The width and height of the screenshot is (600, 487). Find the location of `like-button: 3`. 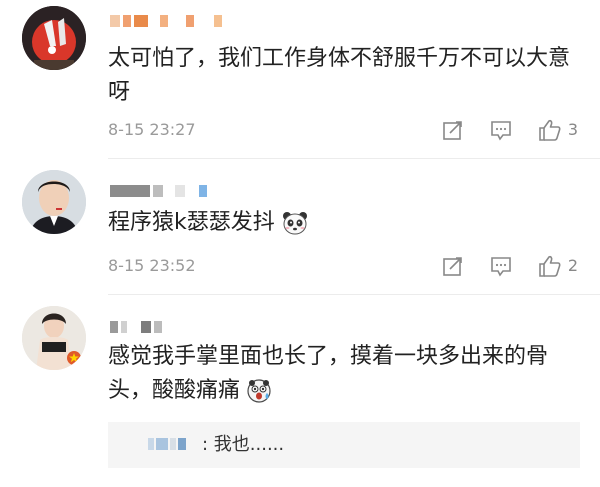

like-button: 3 is located at coordinates (558, 130).